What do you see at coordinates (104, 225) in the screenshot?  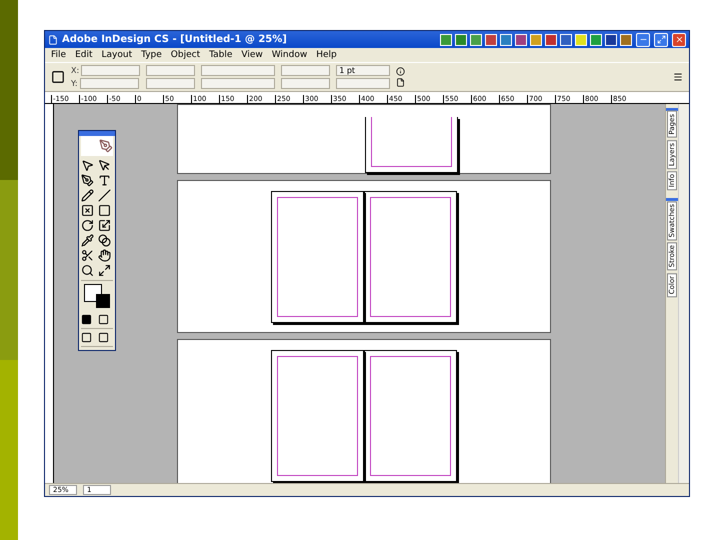 I see `scale-icon` at bounding box center [104, 225].